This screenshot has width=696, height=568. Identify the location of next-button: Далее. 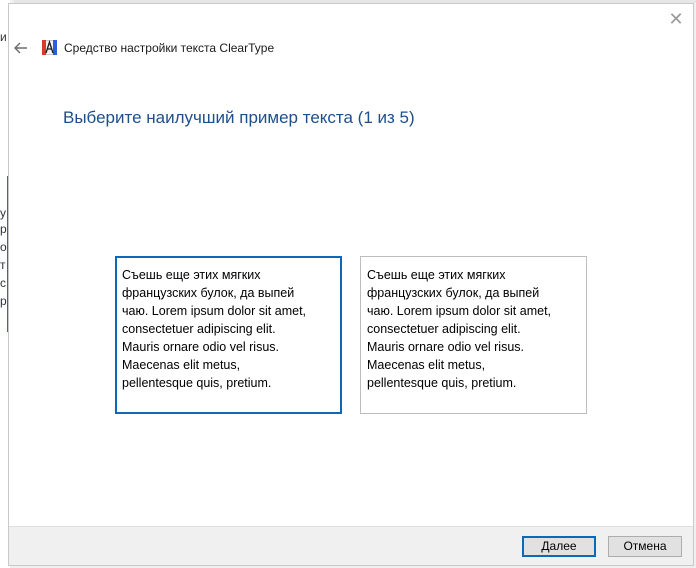
(559, 546).